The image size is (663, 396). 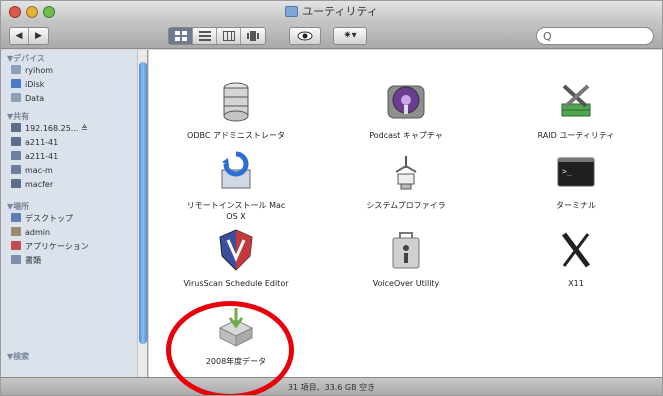 What do you see at coordinates (27, 85) in the screenshot?
I see `sidebar-item-idisk: iDisk` at bounding box center [27, 85].